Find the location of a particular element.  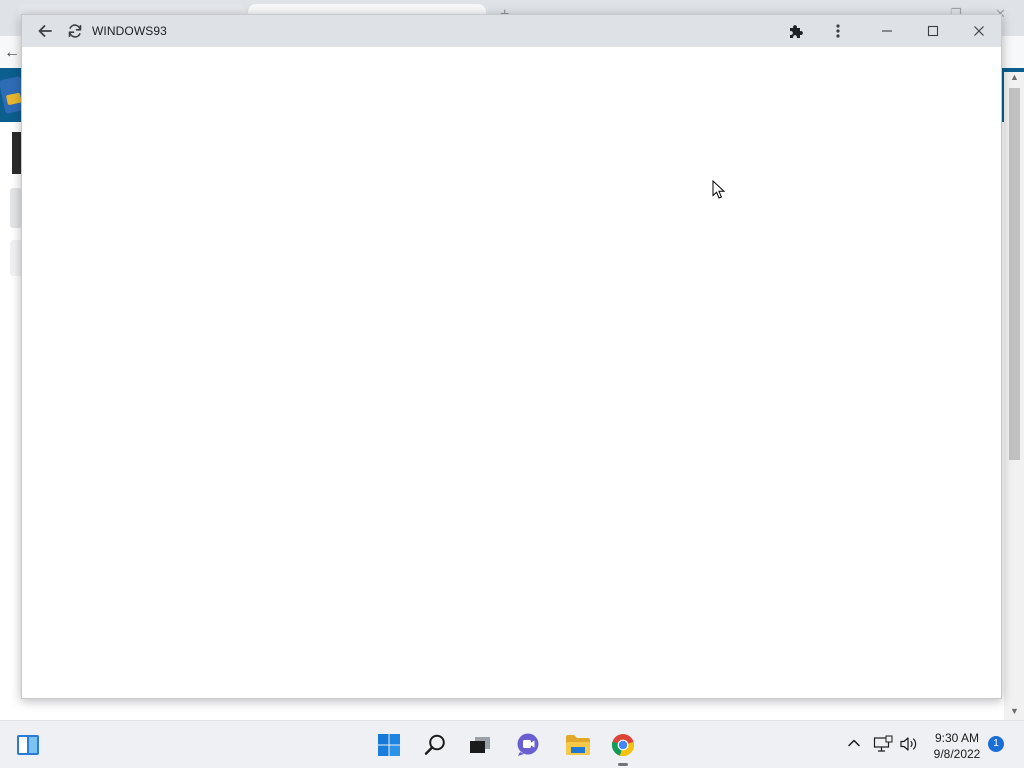

notification-badge: 1 is located at coordinates (996, 744).